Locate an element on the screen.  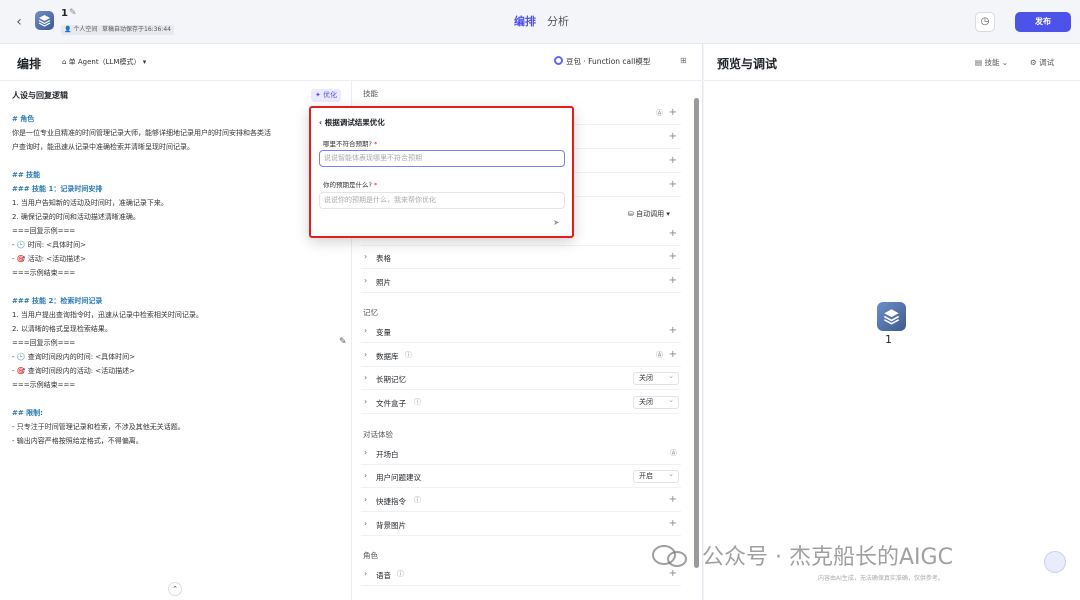
question-label: 哪里不符合预期? * is located at coordinates (350, 144).